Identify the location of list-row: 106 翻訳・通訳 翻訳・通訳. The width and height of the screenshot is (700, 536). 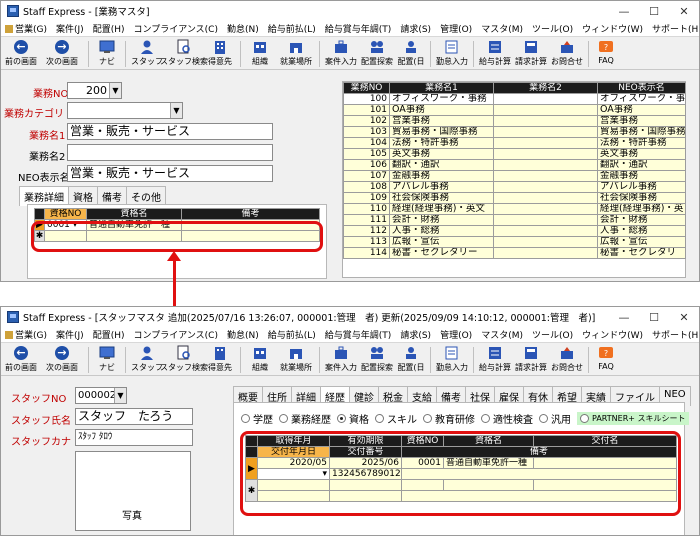
(514, 165).